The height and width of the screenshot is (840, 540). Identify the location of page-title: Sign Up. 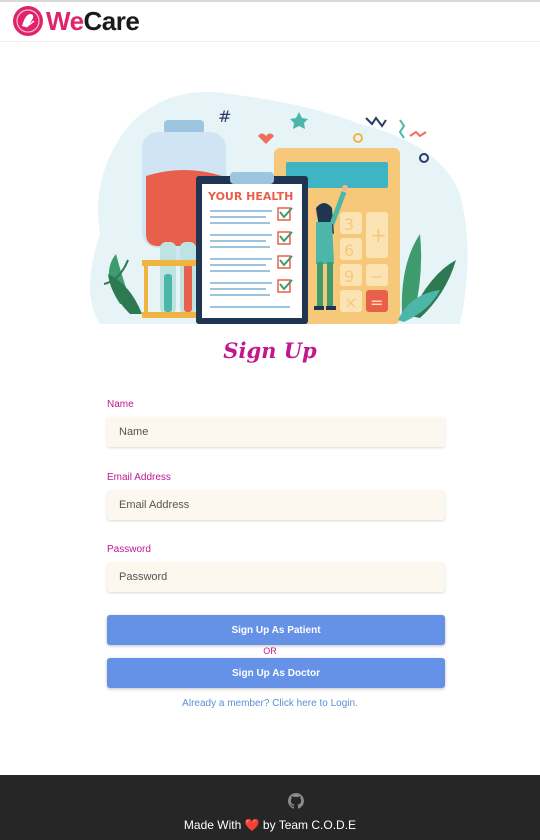
(270, 350).